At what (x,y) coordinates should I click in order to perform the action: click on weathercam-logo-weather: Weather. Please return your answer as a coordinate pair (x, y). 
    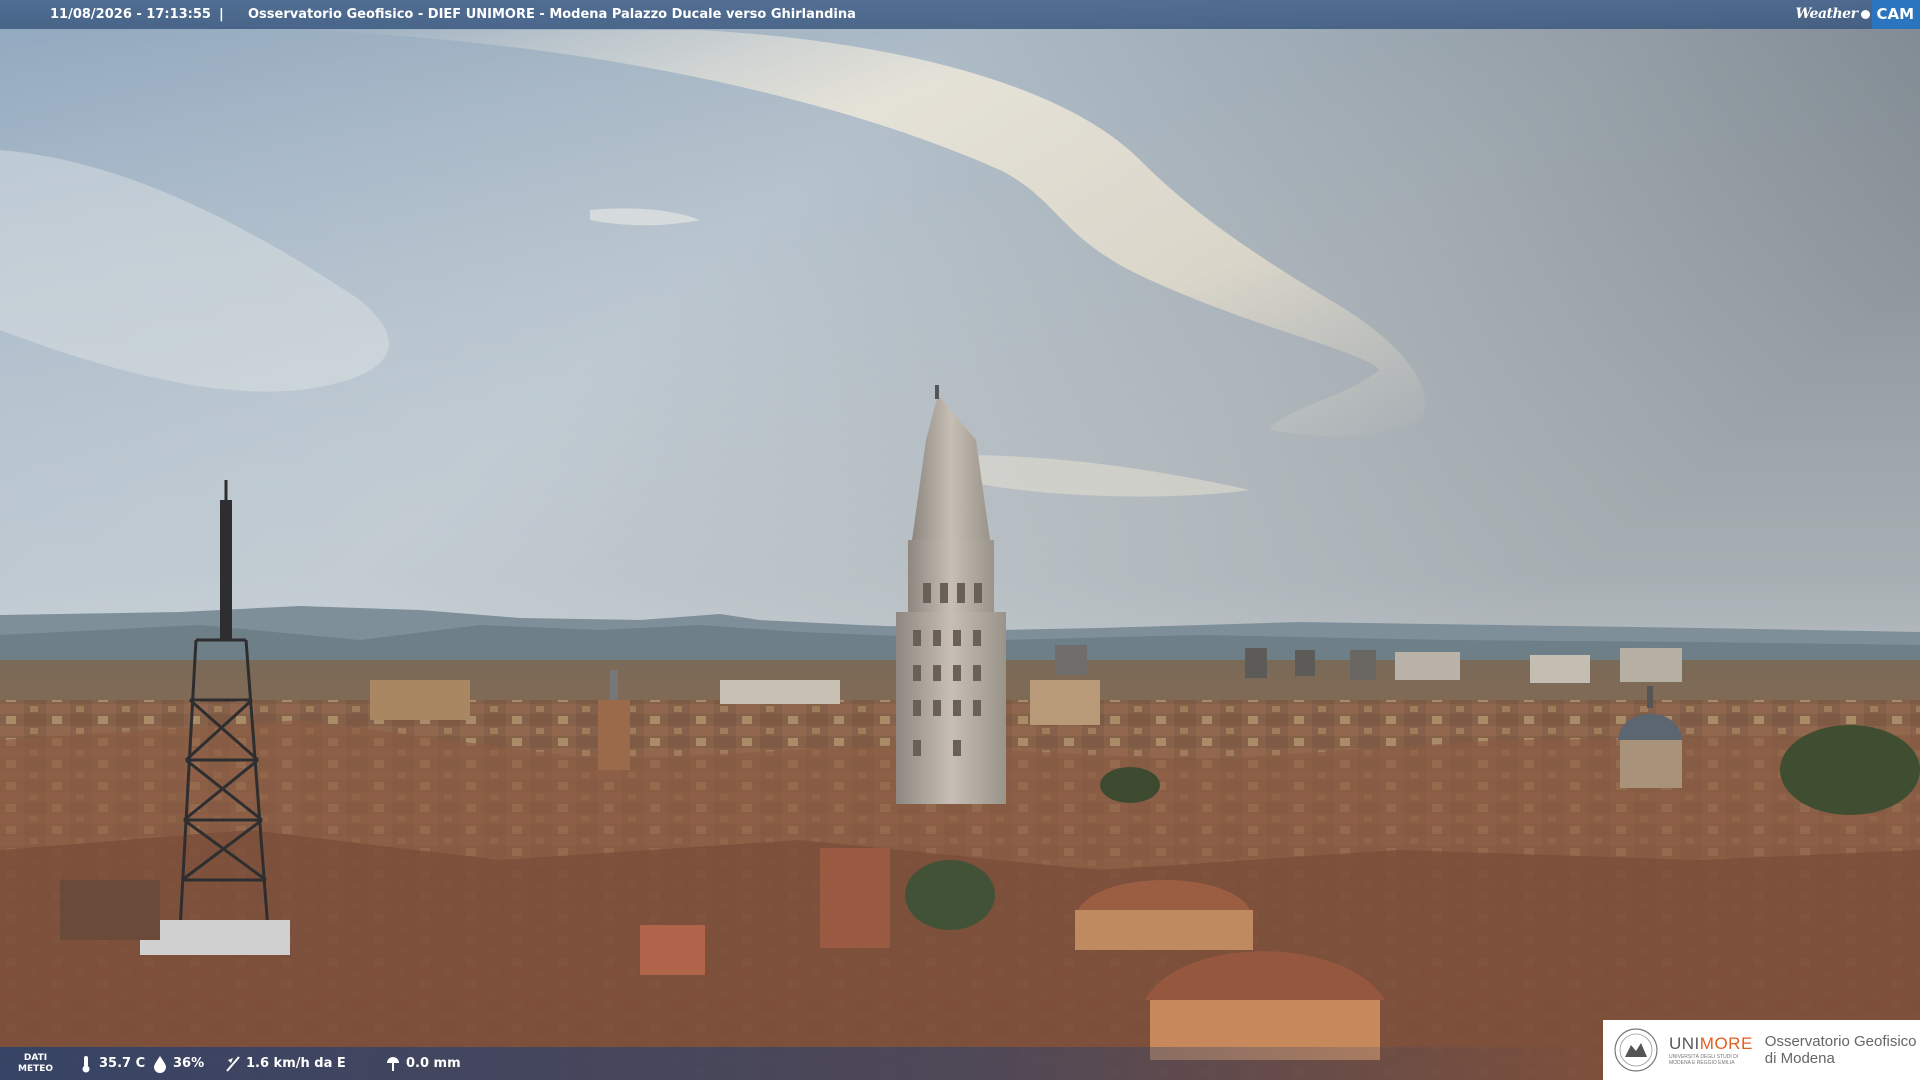
    Looking at the image, I should click on (1826, 14).